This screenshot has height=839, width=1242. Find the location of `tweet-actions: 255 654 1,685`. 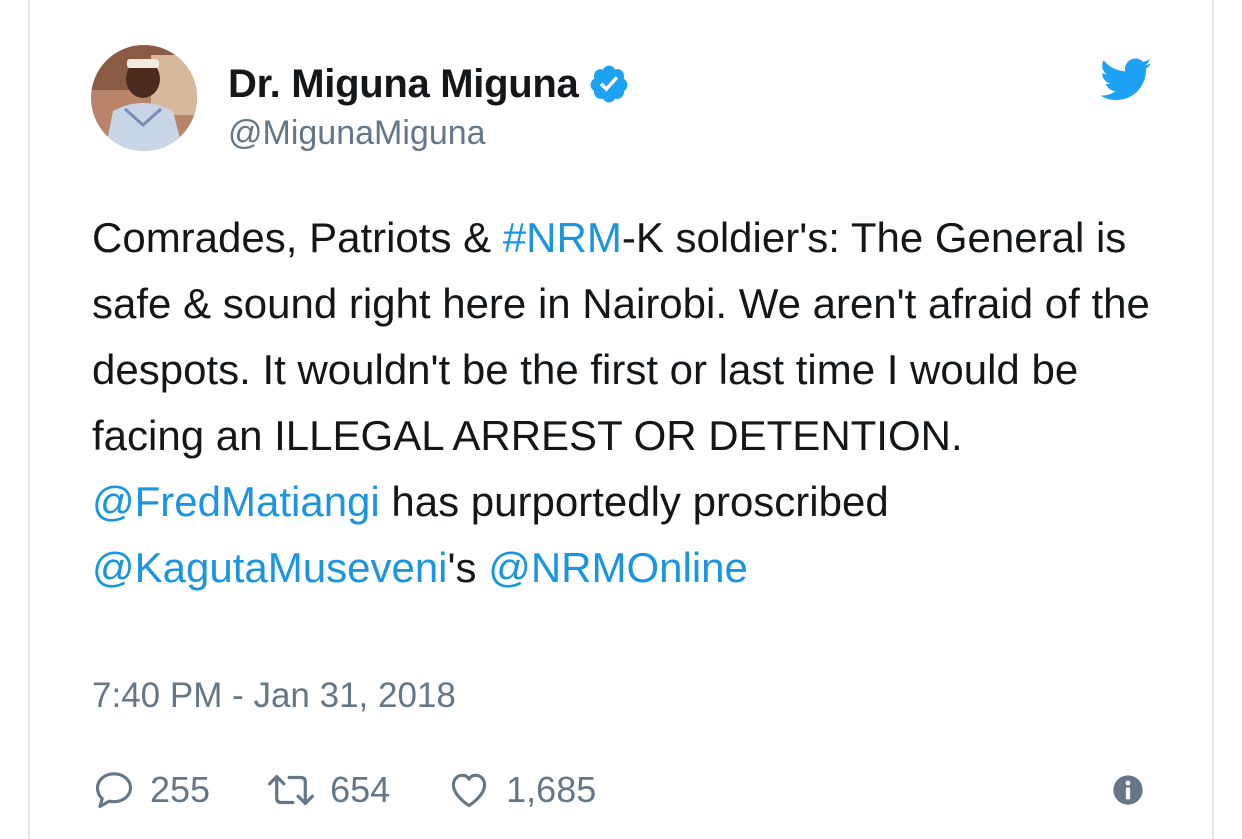

tweet-actions: 255 654 1,685 is located at coordinates (372, 790).